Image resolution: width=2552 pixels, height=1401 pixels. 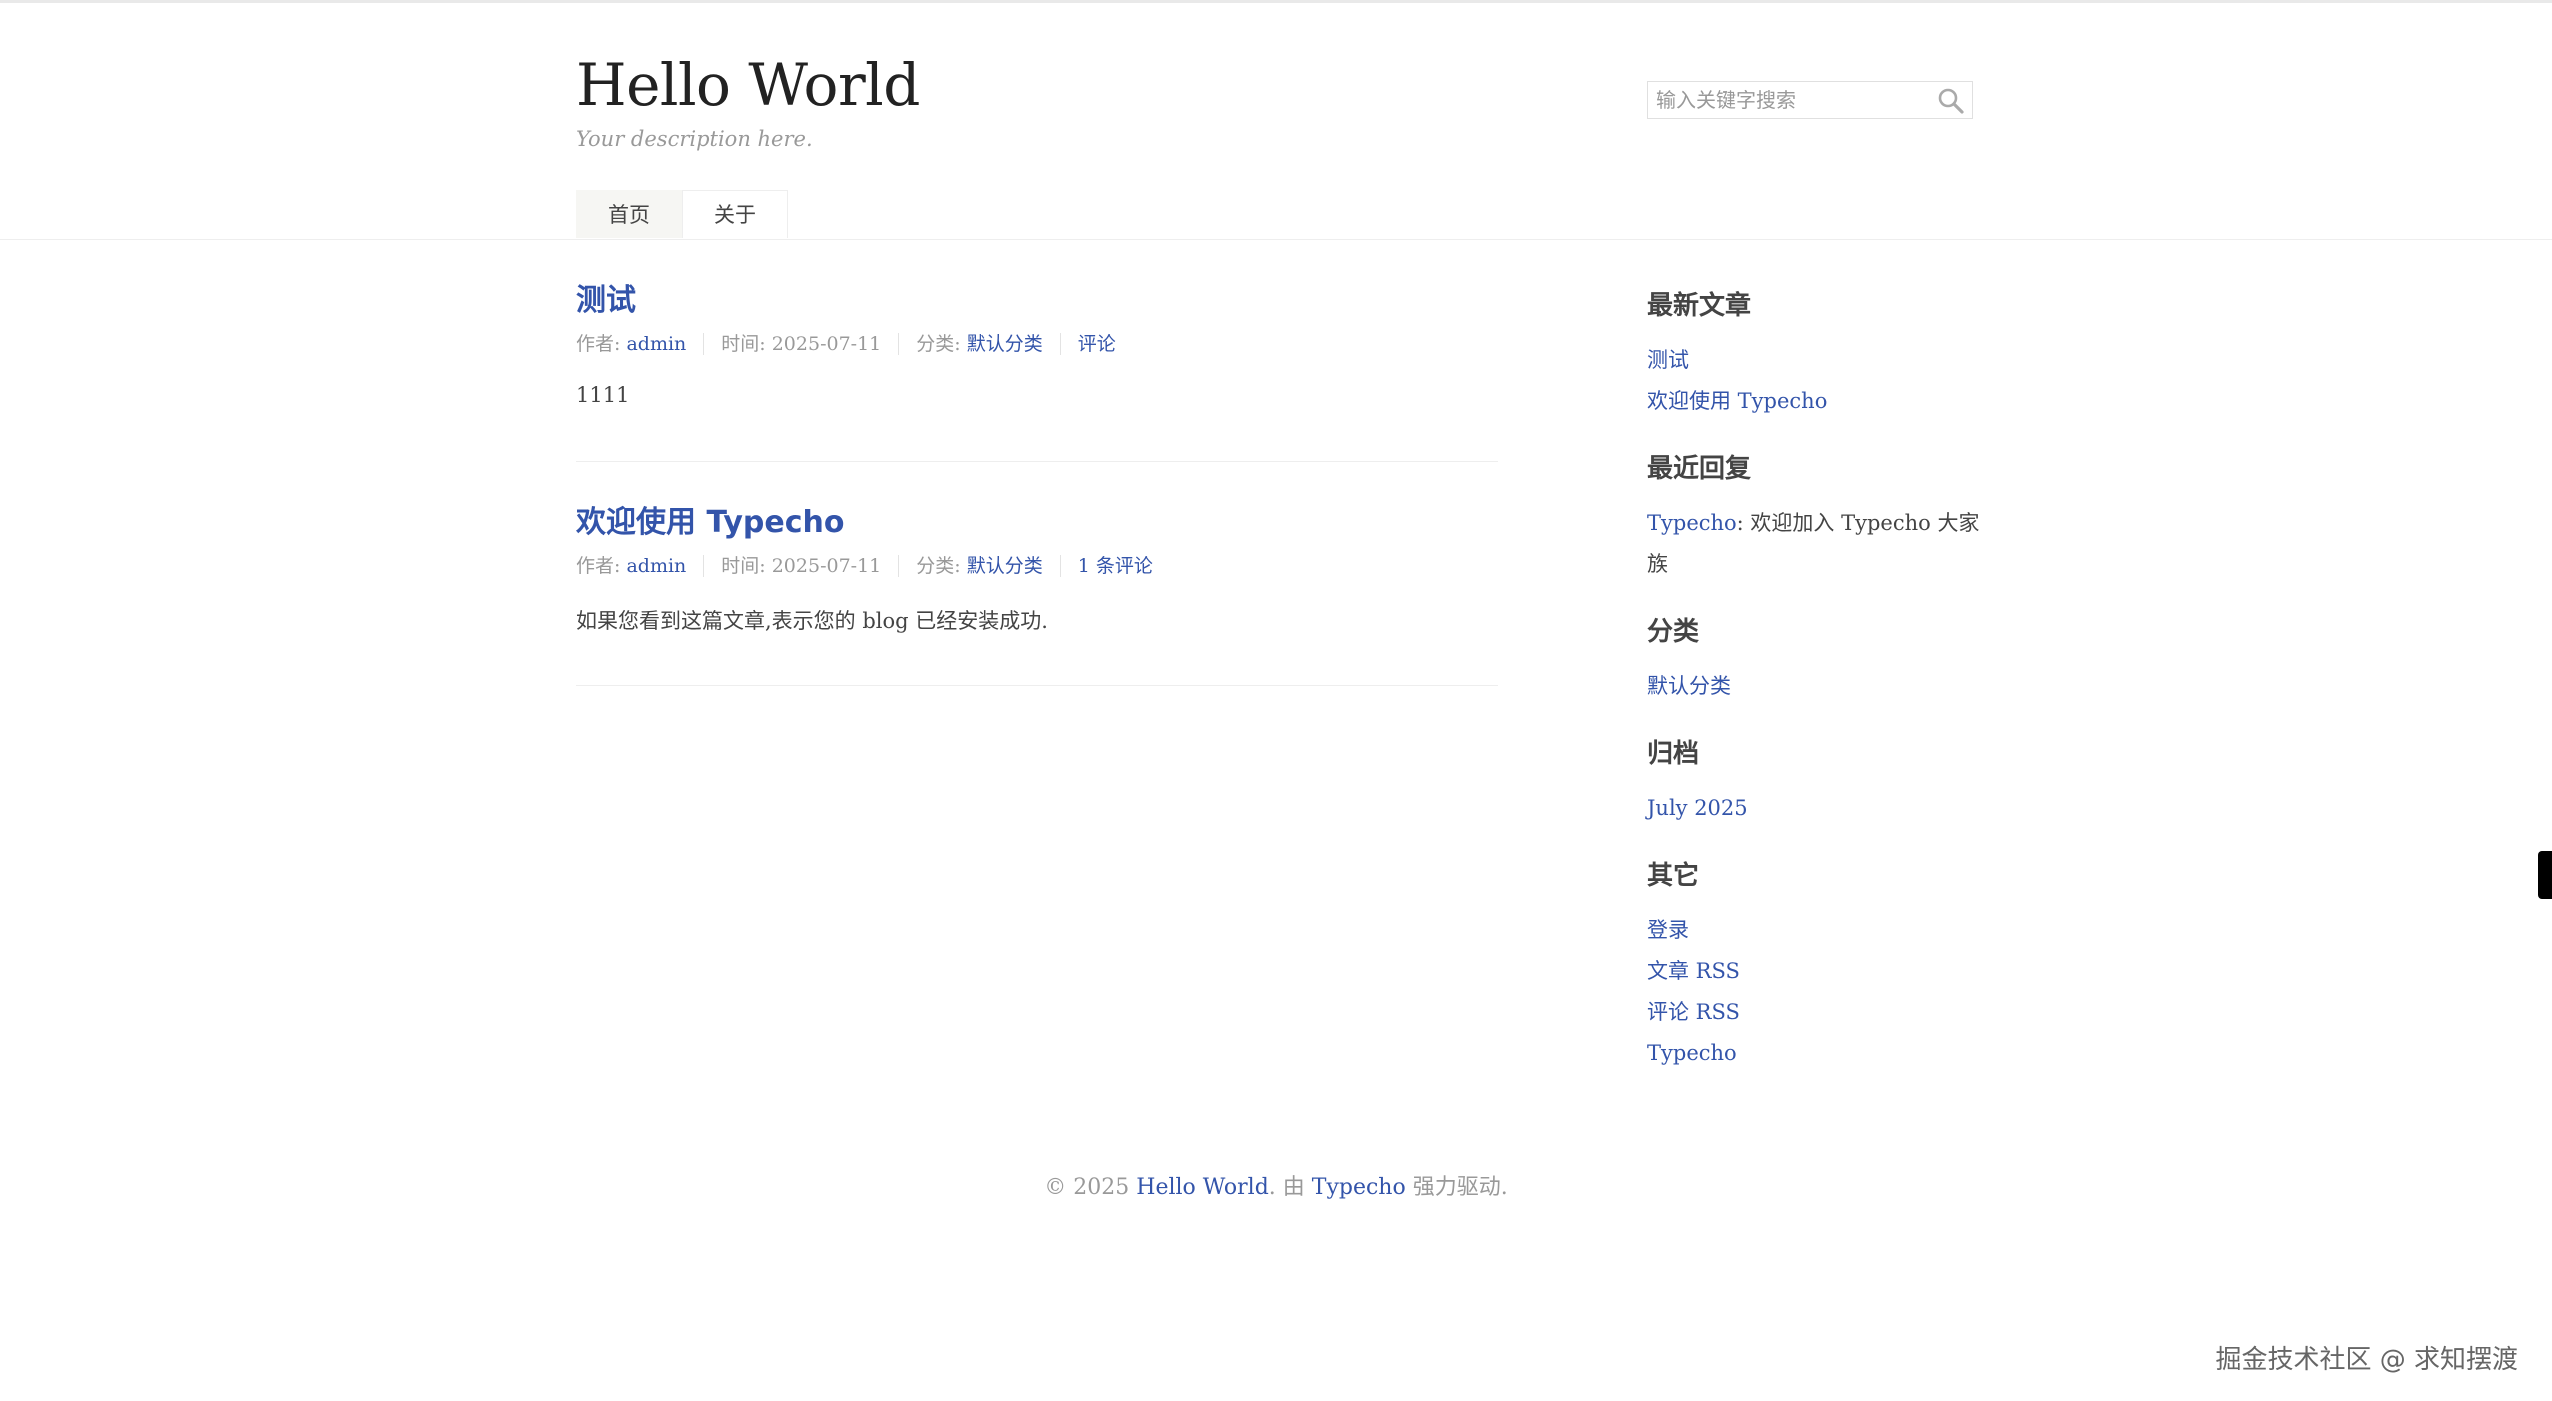 I want to click on search-button, so click(x=1951, y=101).